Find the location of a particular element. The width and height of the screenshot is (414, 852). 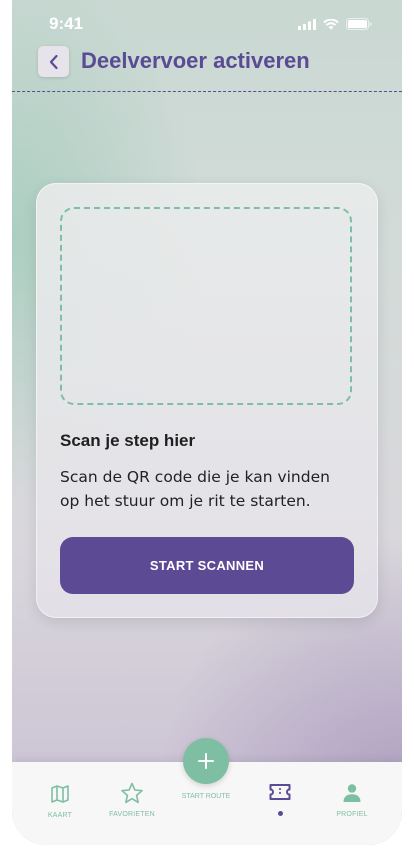

plus-icon is located at coordinates (206, 761).